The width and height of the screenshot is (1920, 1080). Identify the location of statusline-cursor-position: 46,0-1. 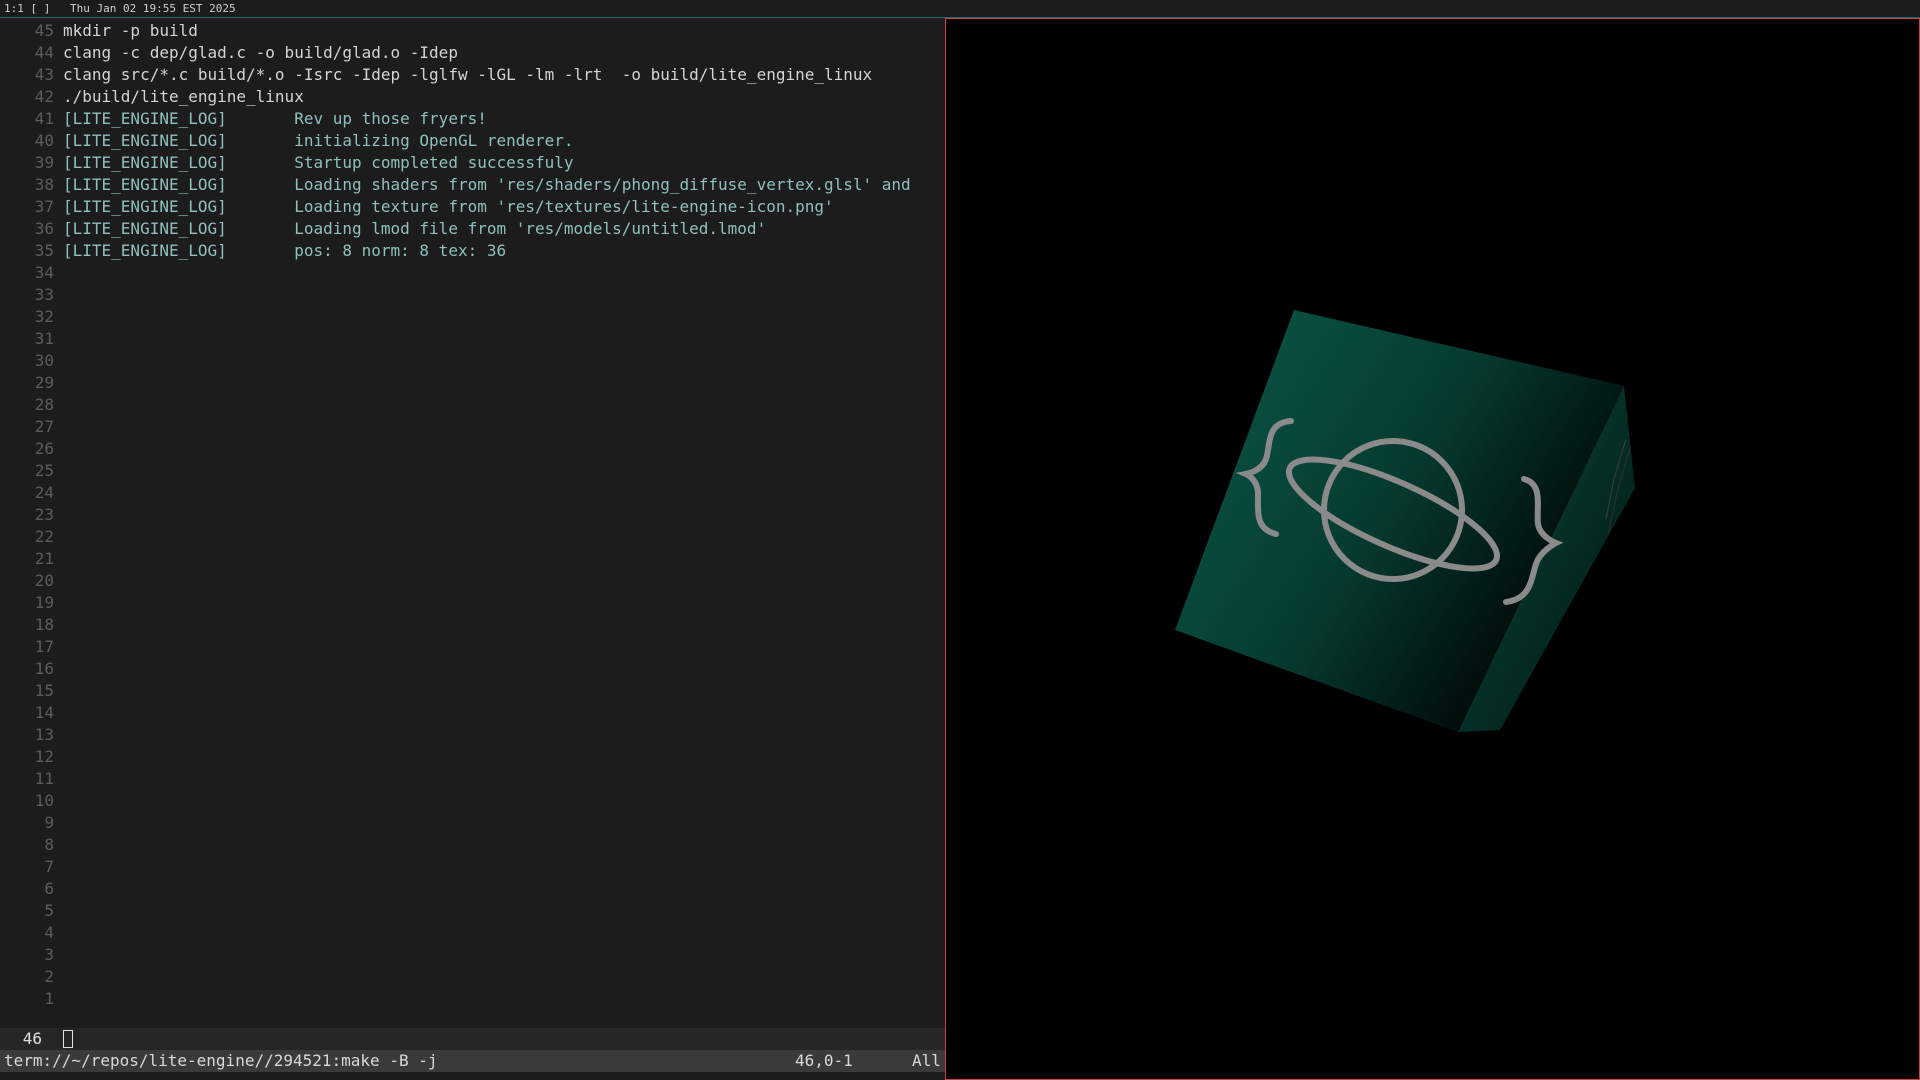
(824, 1060).